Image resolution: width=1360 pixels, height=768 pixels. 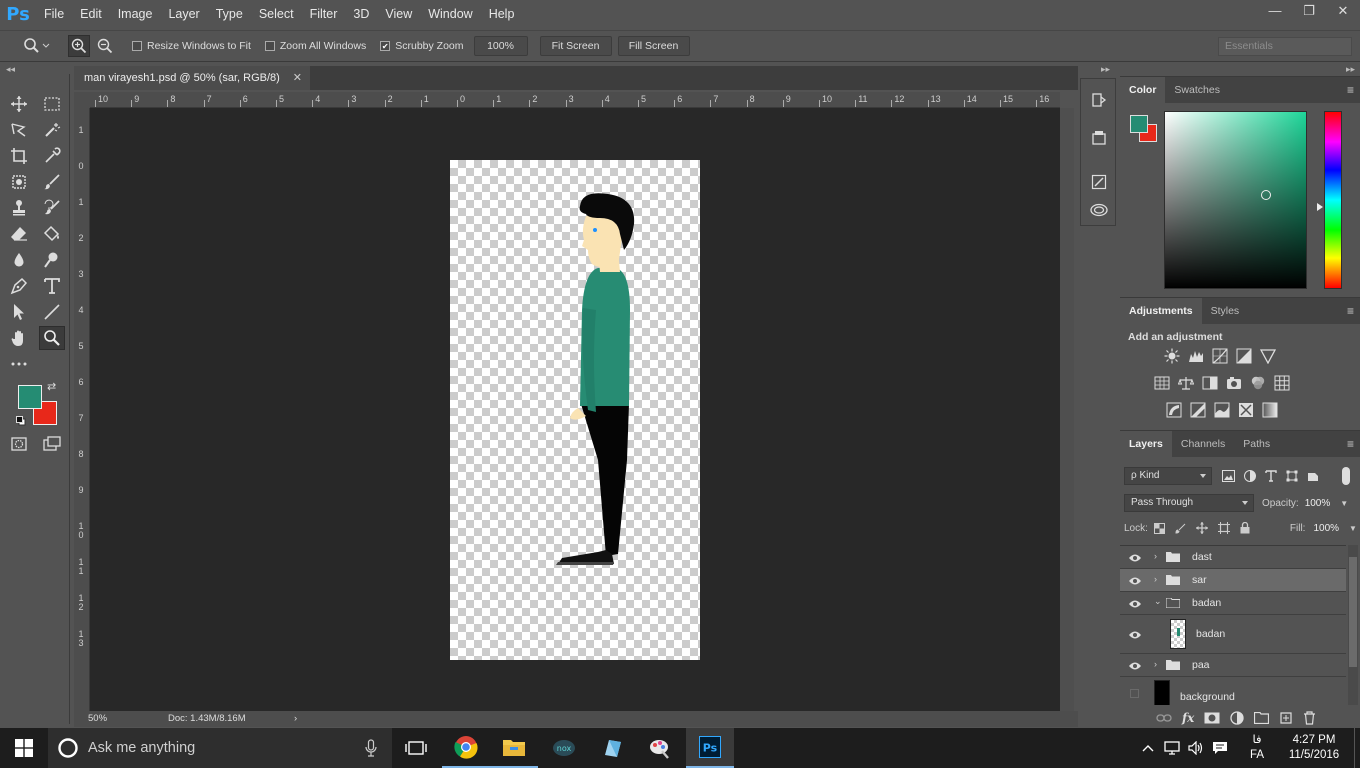 What do you see at coordinates (1180, 528) in the screenshot?
I see `lock-pixels-icon` at bounding box center [1180, 528].